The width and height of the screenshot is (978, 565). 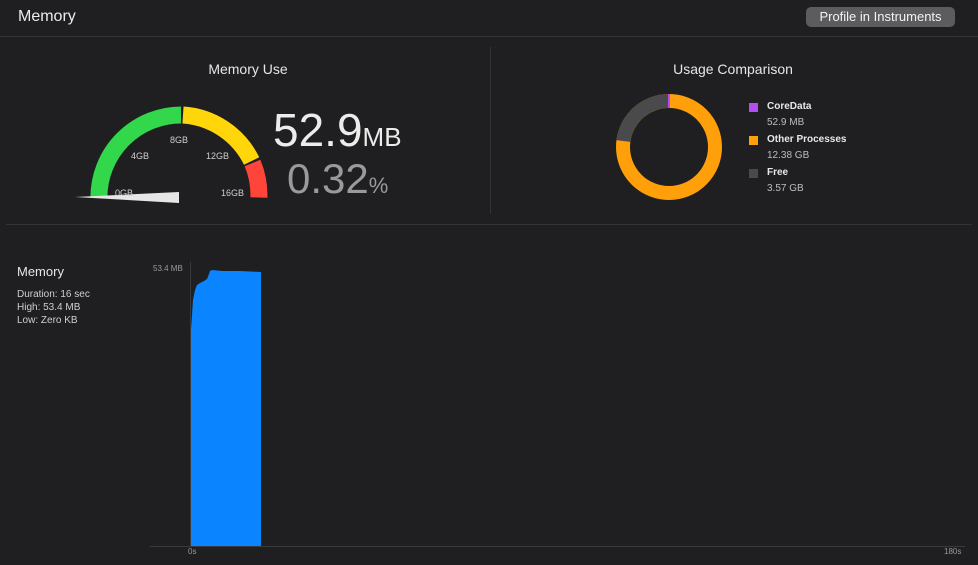 What do you see at coordinates (807, 139) in the screenshot?
I see `legend-name-other-processes: Other Processes` at bounding box center [807, 139].